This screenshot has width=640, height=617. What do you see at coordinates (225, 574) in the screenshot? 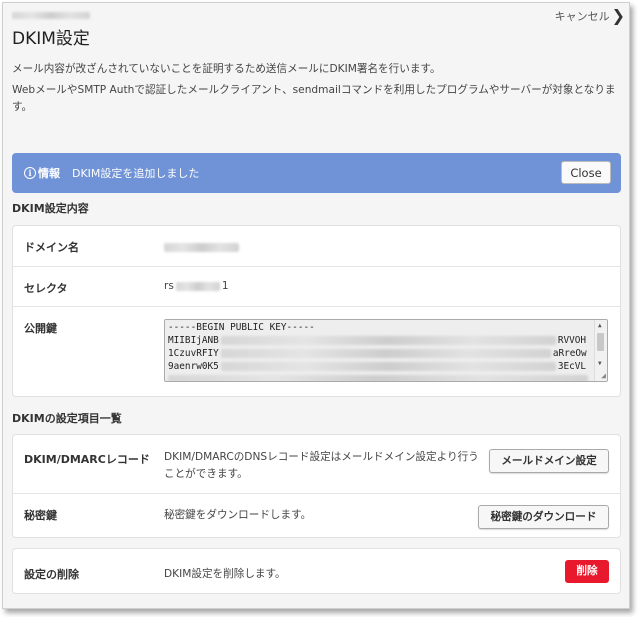
I see `delete-description: DKIM設定を削除します。` at bounding box center [225, 574].